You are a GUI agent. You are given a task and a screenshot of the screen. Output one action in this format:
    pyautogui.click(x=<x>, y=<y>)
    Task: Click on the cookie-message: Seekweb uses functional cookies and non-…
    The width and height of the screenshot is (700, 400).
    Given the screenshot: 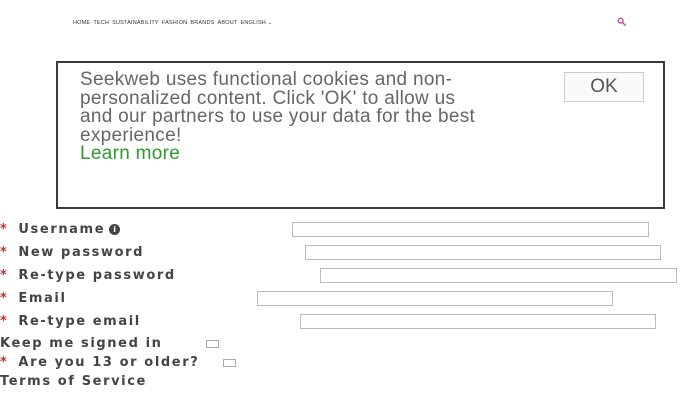 What is the action you would take?
    pyautogui.click(x=285, y=116)
    